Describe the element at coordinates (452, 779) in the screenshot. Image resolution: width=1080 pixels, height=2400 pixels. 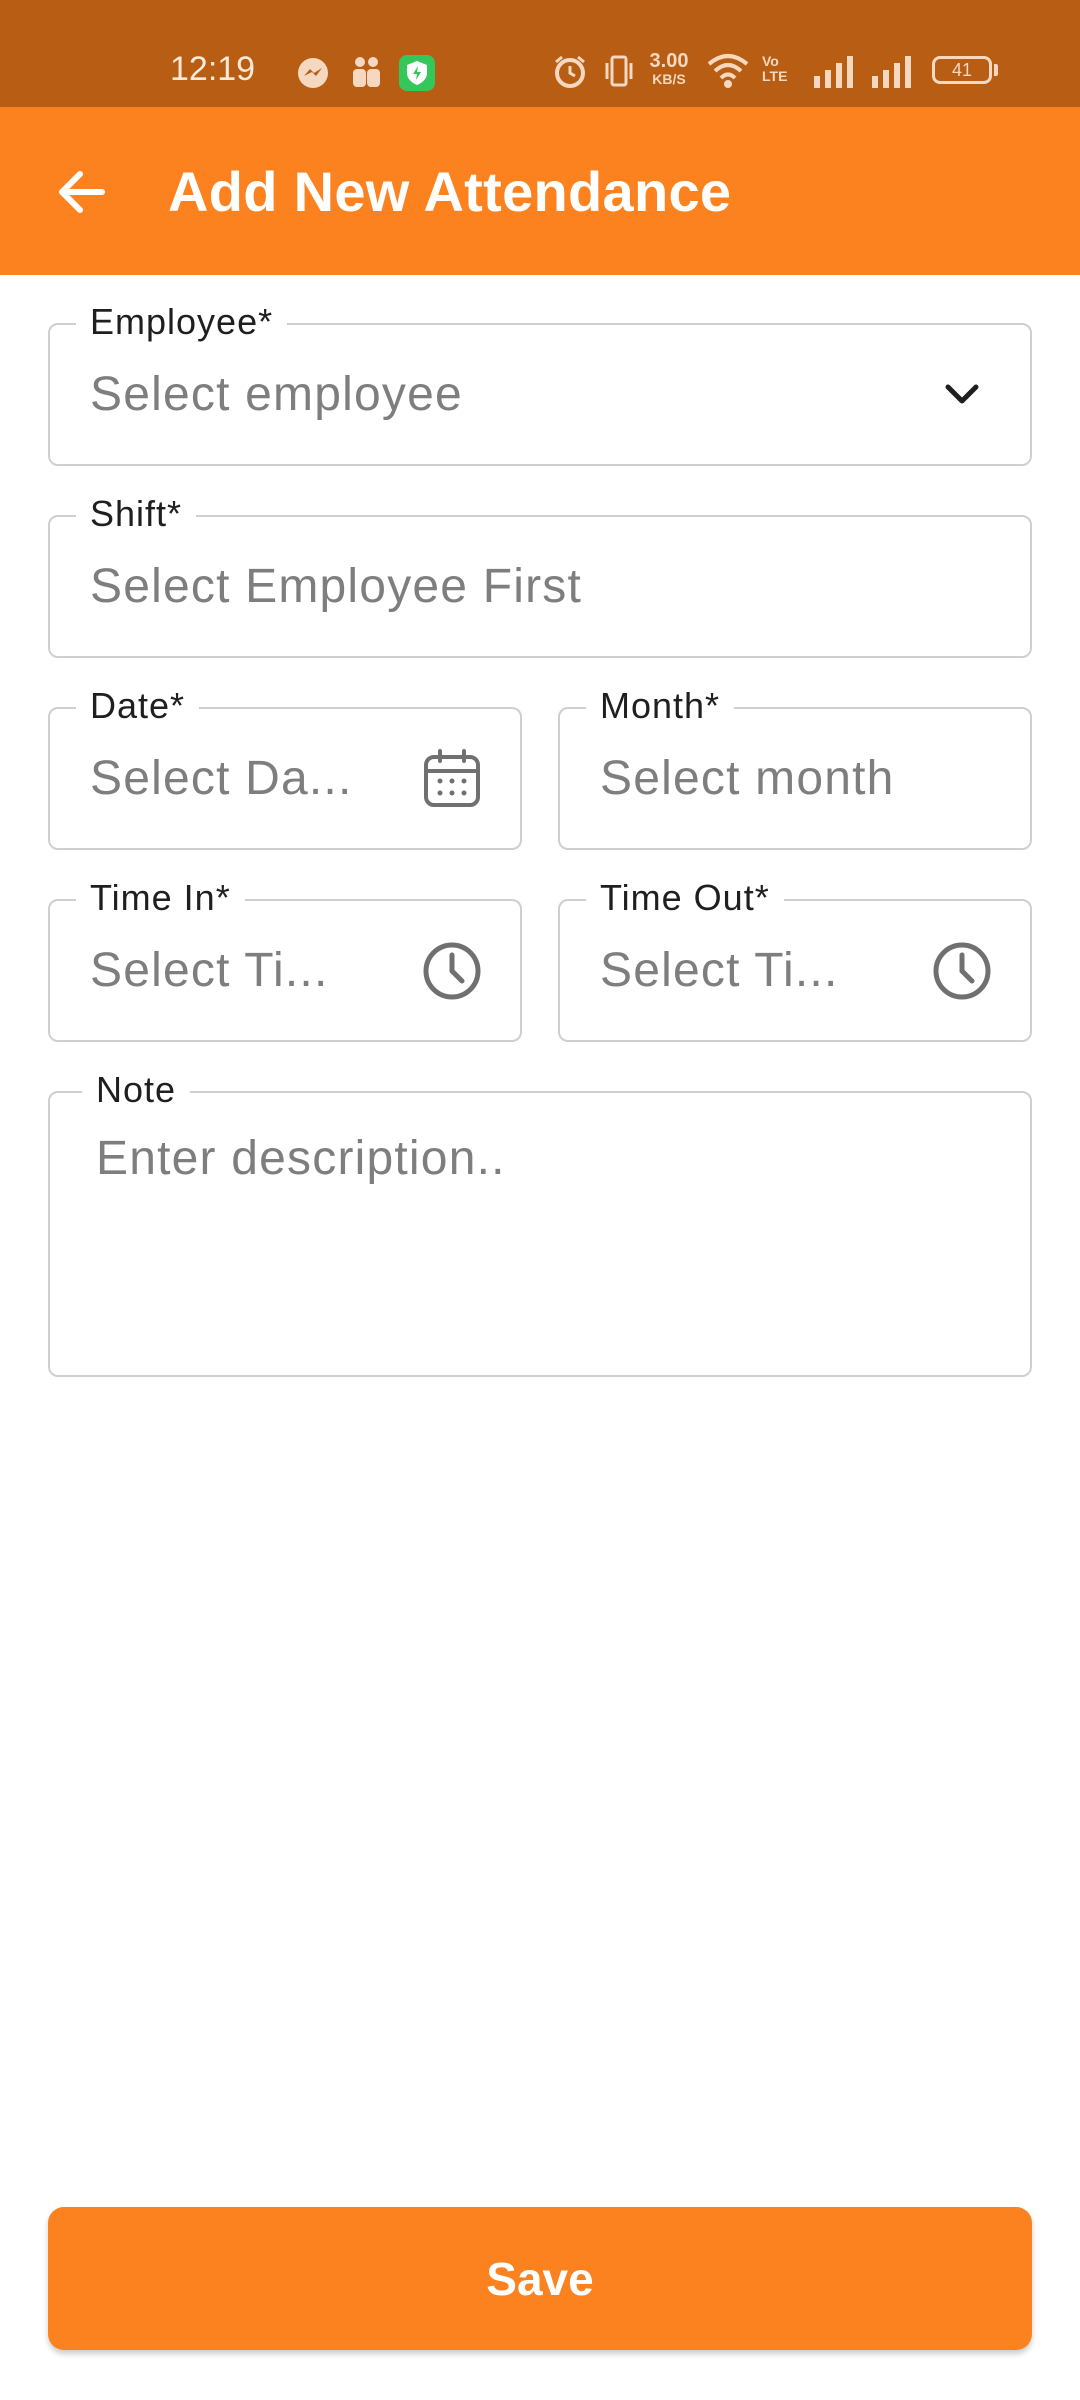
I see `calendar-icon` at that location.